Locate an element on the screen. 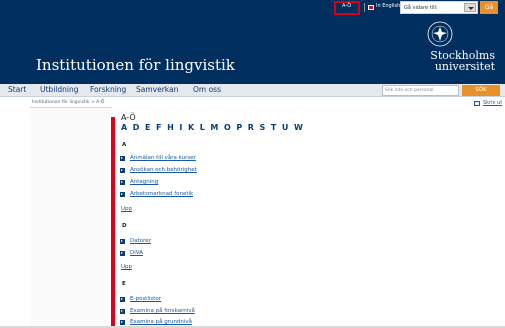 The width and height of the screenshot is (505, 328). nav-item-om-oss: Om oss is located at coordinates (207, 89).